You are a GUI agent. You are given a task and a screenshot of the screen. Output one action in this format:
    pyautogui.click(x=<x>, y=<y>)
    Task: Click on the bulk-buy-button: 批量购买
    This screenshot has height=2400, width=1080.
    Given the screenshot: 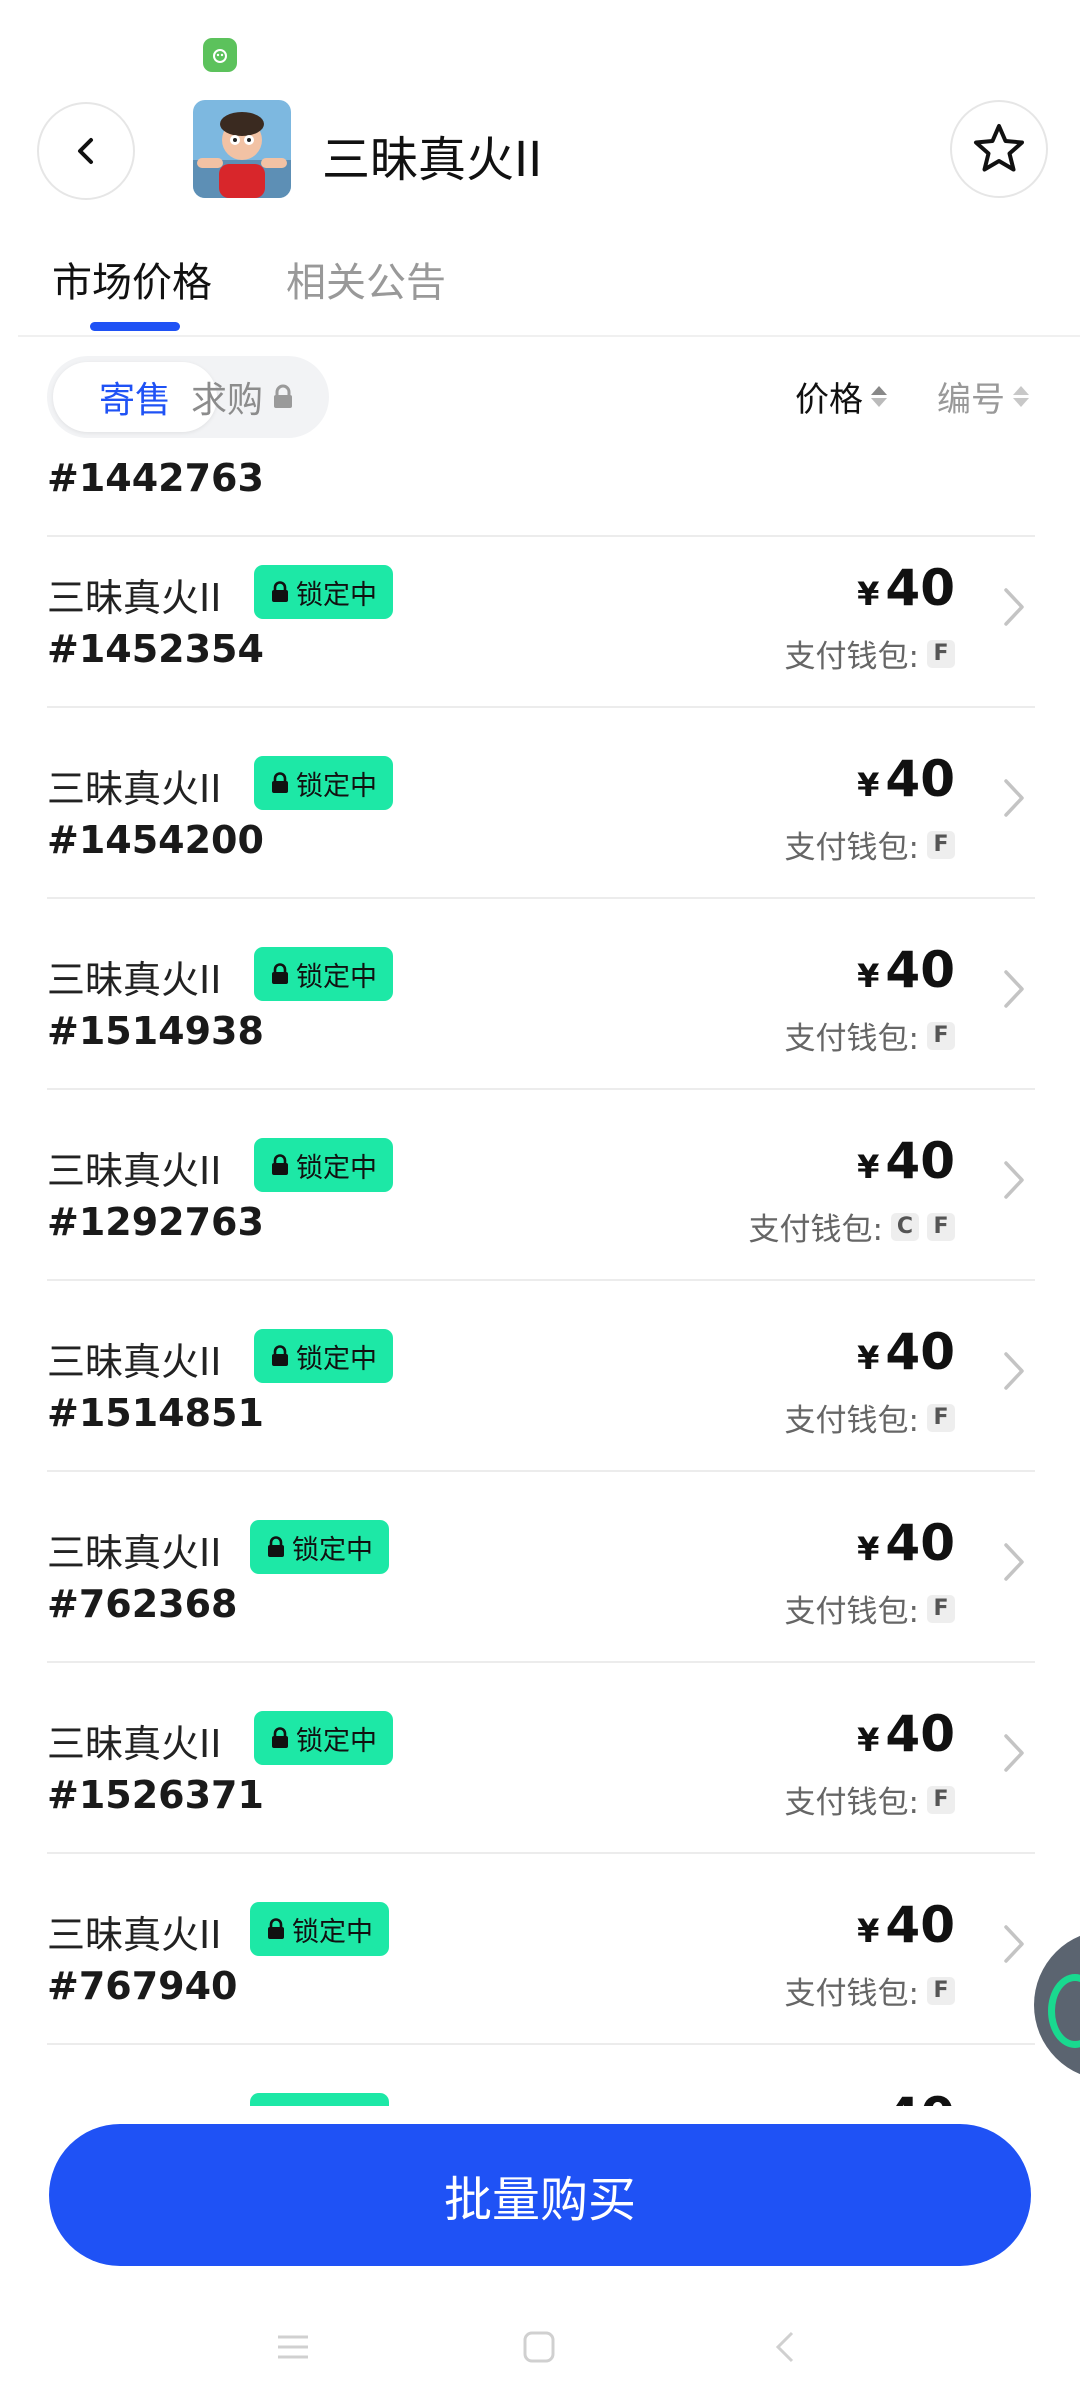 What is the action you would take?
    pyautogui.click(x=540, y=2195)
    